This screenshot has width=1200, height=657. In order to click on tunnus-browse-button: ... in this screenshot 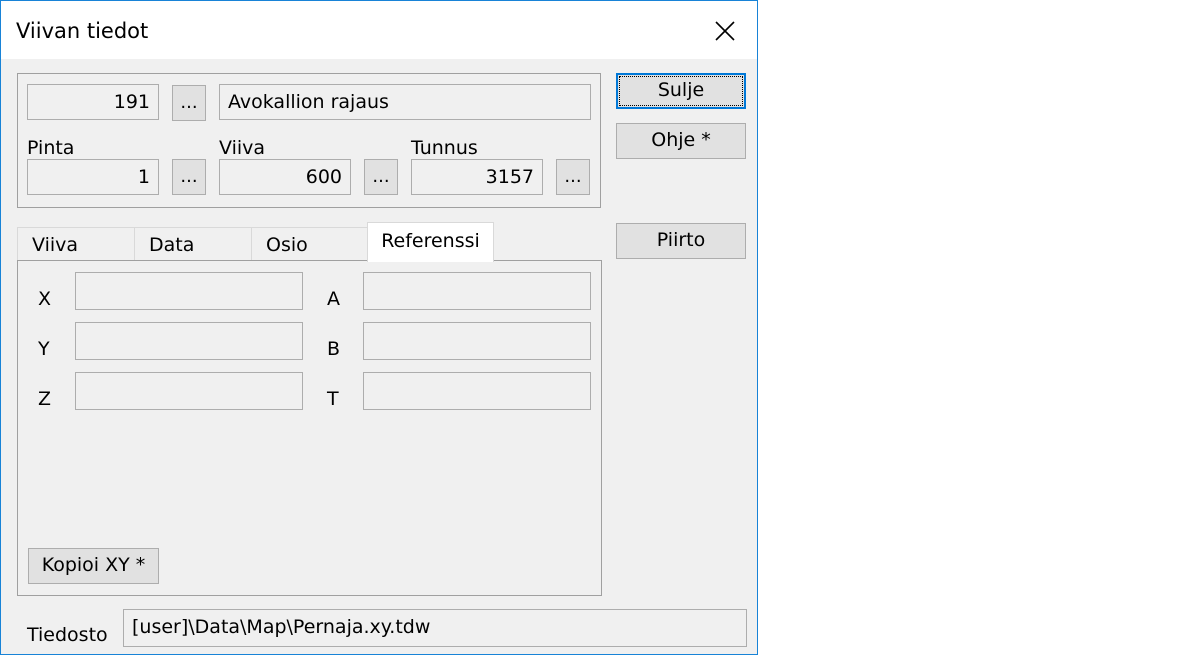, I will do `click(573, 177)`.